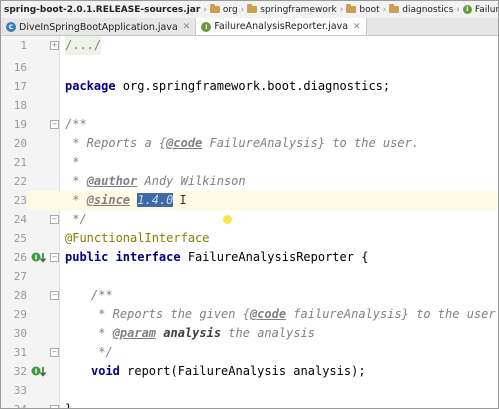 The height and width of the screenshot is (409, 499). Describe the element at coordinates (20, 143) in the screenshot. I see `line-number: 20` at that location.